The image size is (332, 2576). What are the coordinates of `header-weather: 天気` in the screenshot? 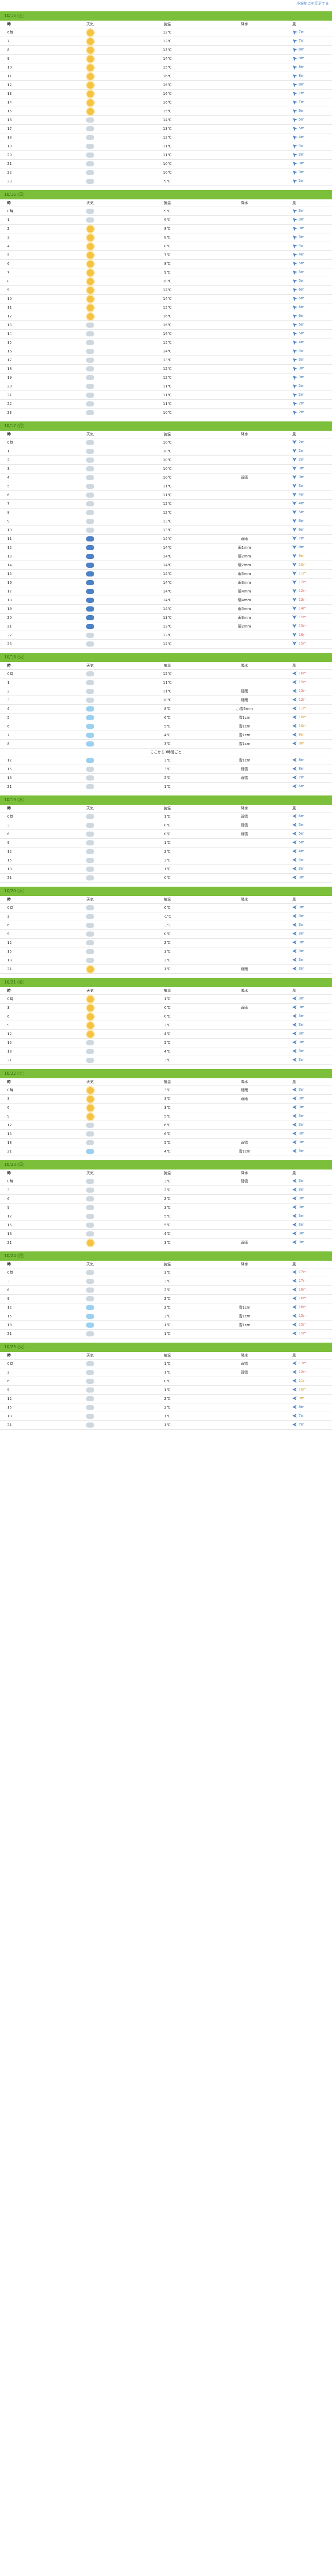 It's located at (90, 899).